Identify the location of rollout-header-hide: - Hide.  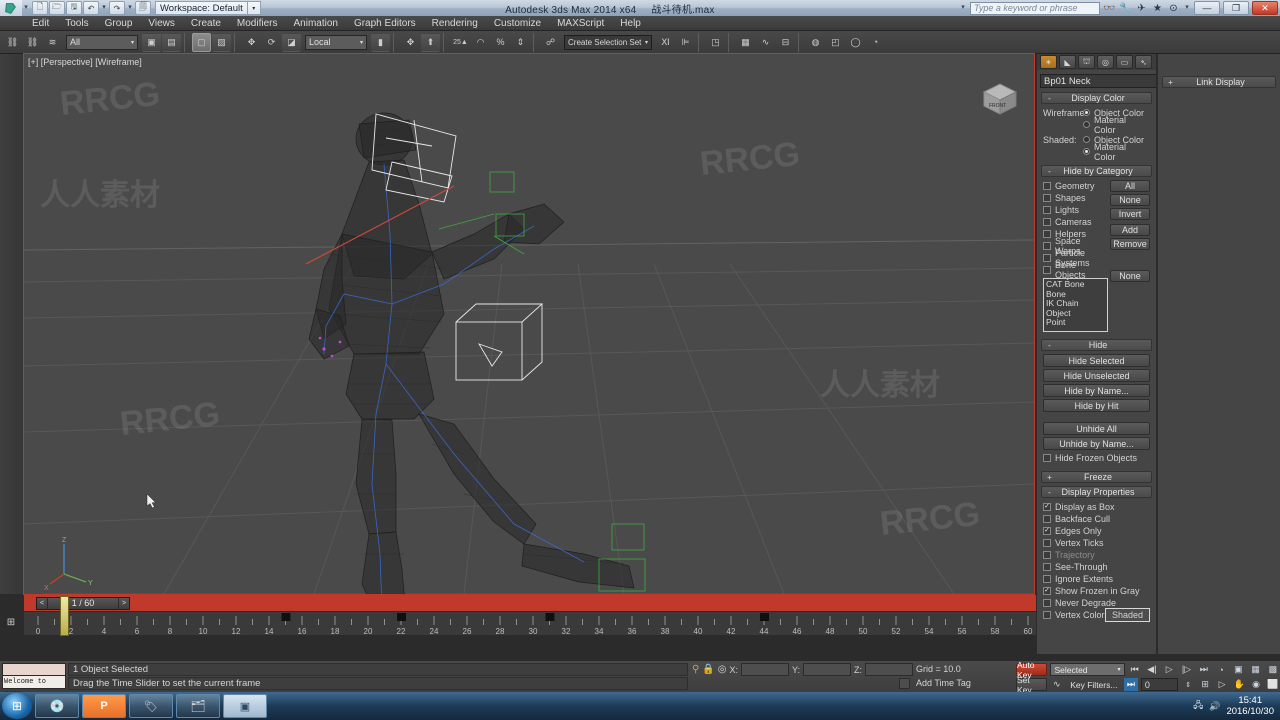
(1096, 345).